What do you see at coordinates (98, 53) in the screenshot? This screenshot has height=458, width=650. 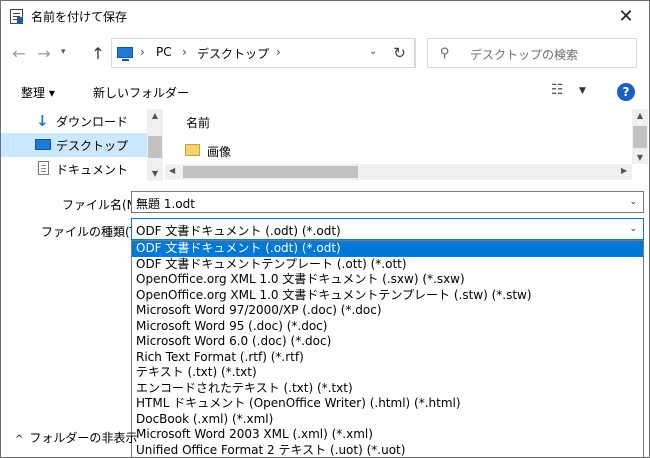 I see `up-arrow-icon: ↑` at bounding box center [98, 53].